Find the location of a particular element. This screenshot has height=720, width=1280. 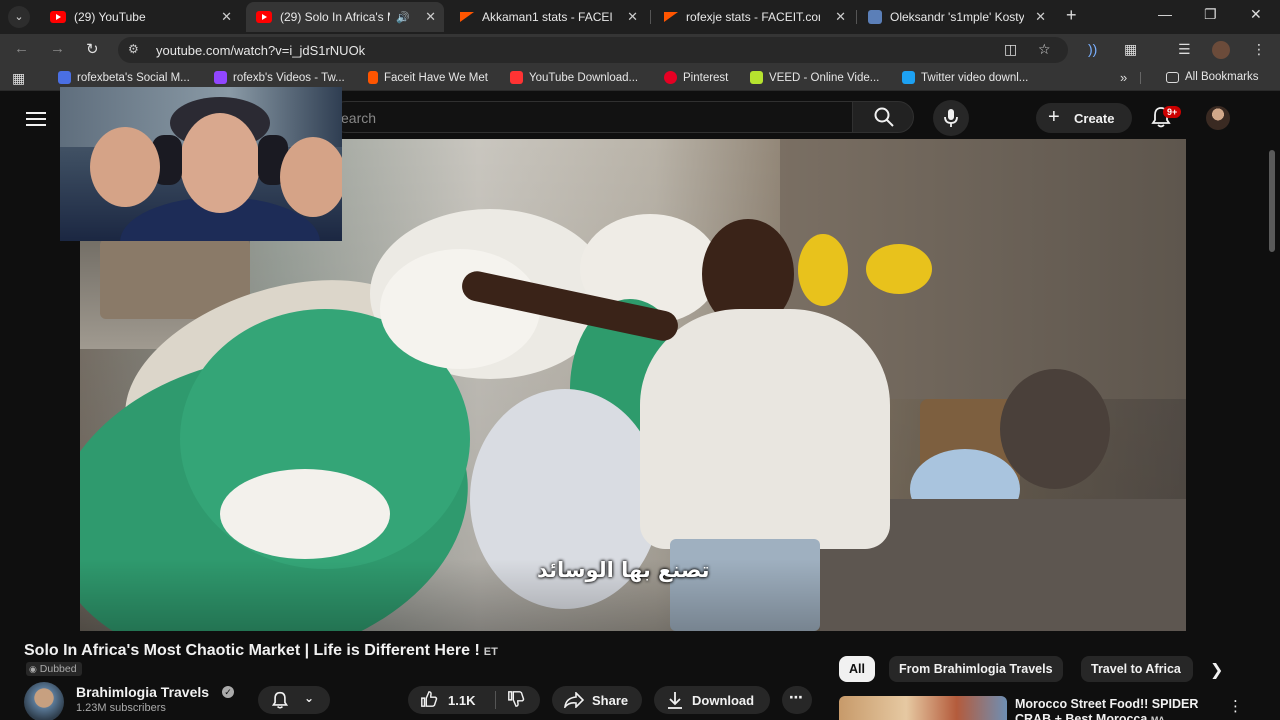

extension-wave-icon: )) is located at coordinates (1092, 49).